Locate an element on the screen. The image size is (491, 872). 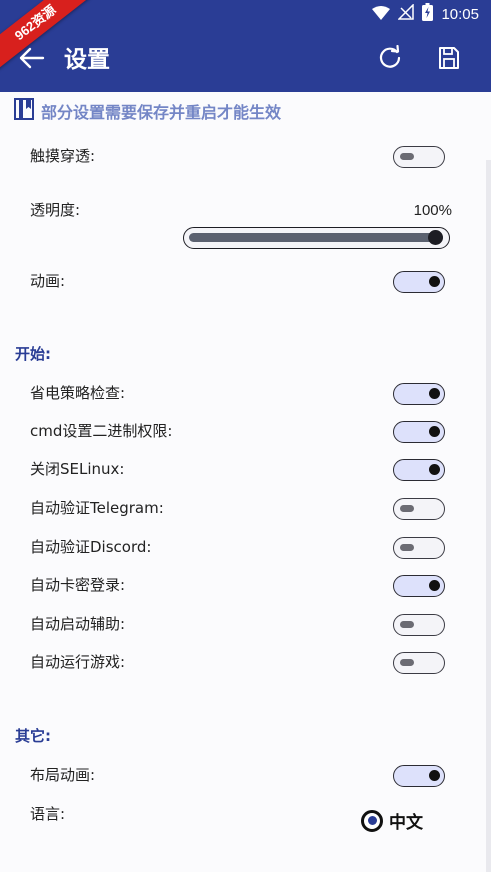
status-icons: 10:05 is located at coordinates (425, 14).